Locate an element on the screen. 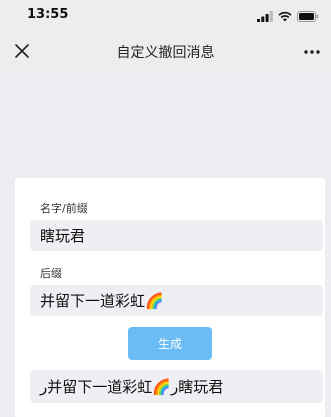 The height and width of the screenshot is (417, 331). name-prefix-field: 瞎玩君 is located at coordinates (176, 235).